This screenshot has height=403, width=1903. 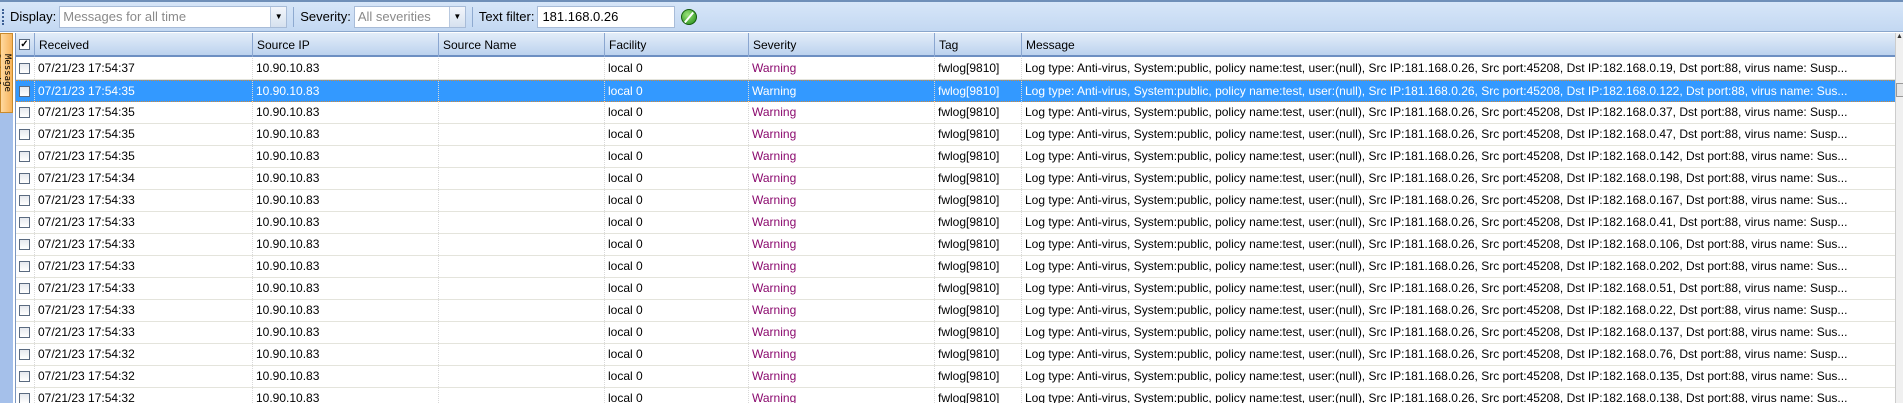 I want to click on severity-dropdown: All severities ▼, so click(x=409, y=16).